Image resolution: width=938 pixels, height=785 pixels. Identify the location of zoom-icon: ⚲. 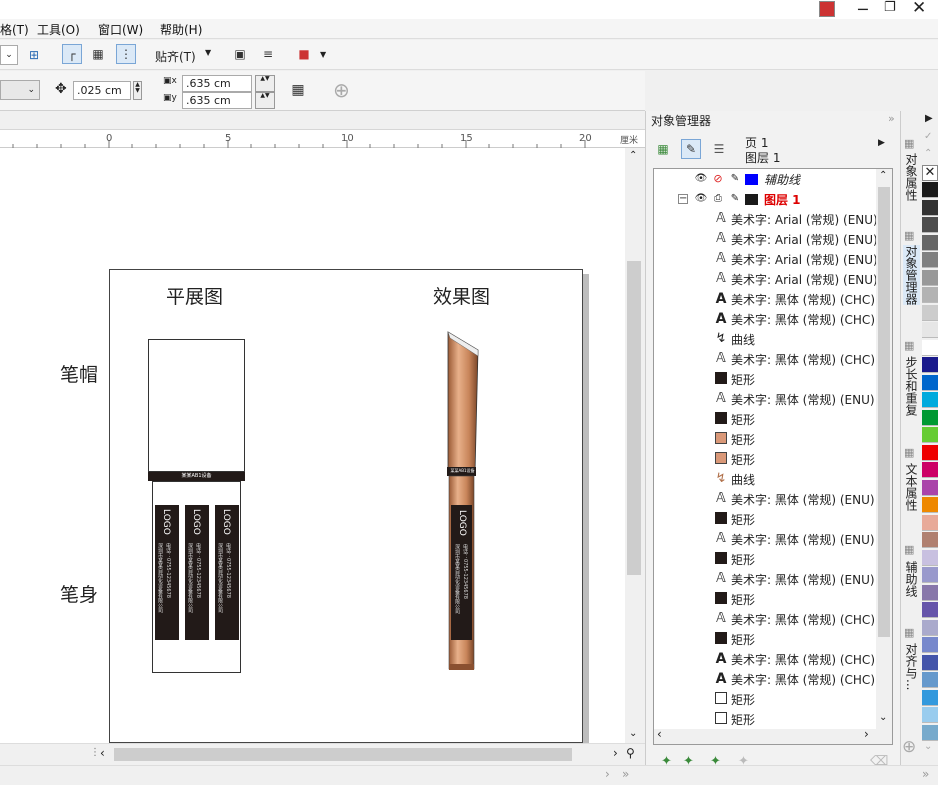
(630, 753).